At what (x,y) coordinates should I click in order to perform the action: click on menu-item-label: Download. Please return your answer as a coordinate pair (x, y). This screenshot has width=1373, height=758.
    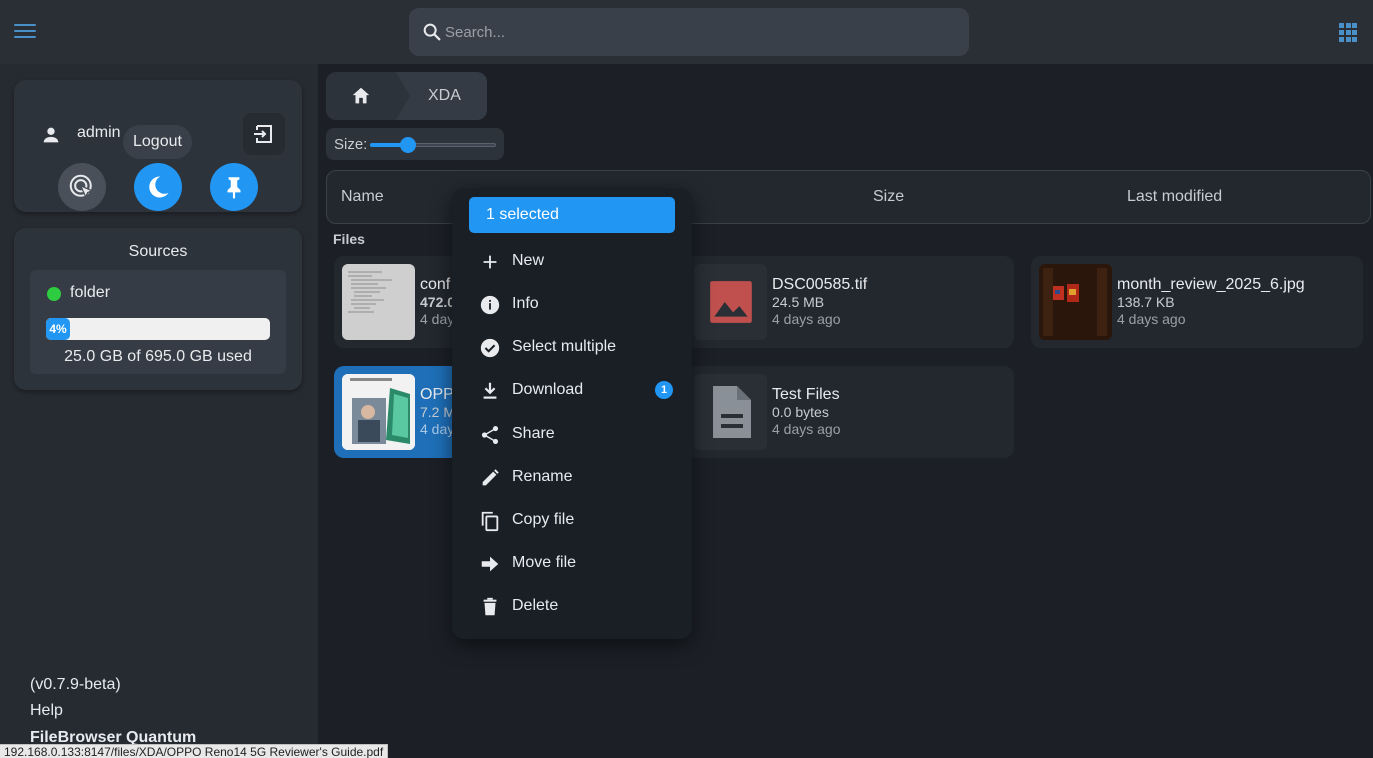
    Looking at the image, I should click on (548, 389).